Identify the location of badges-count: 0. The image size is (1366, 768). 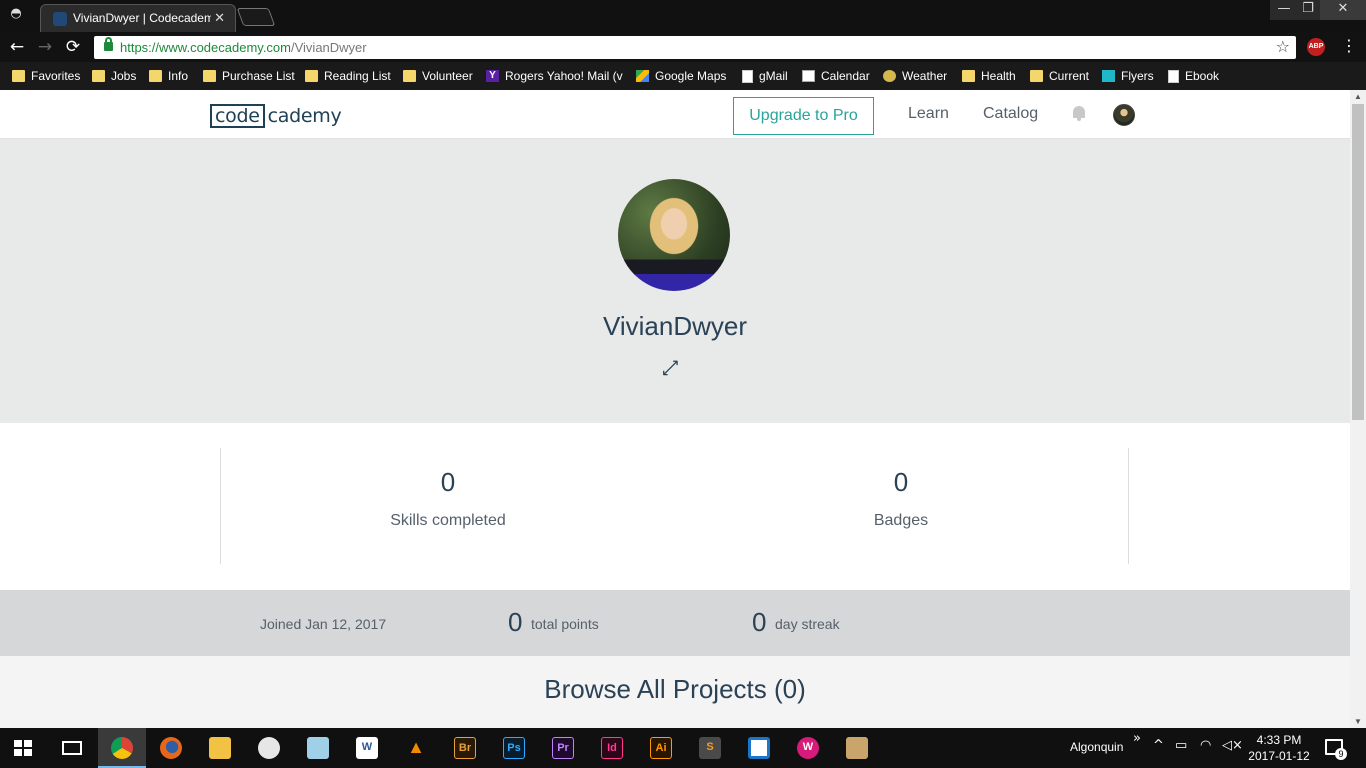
(901, 482).